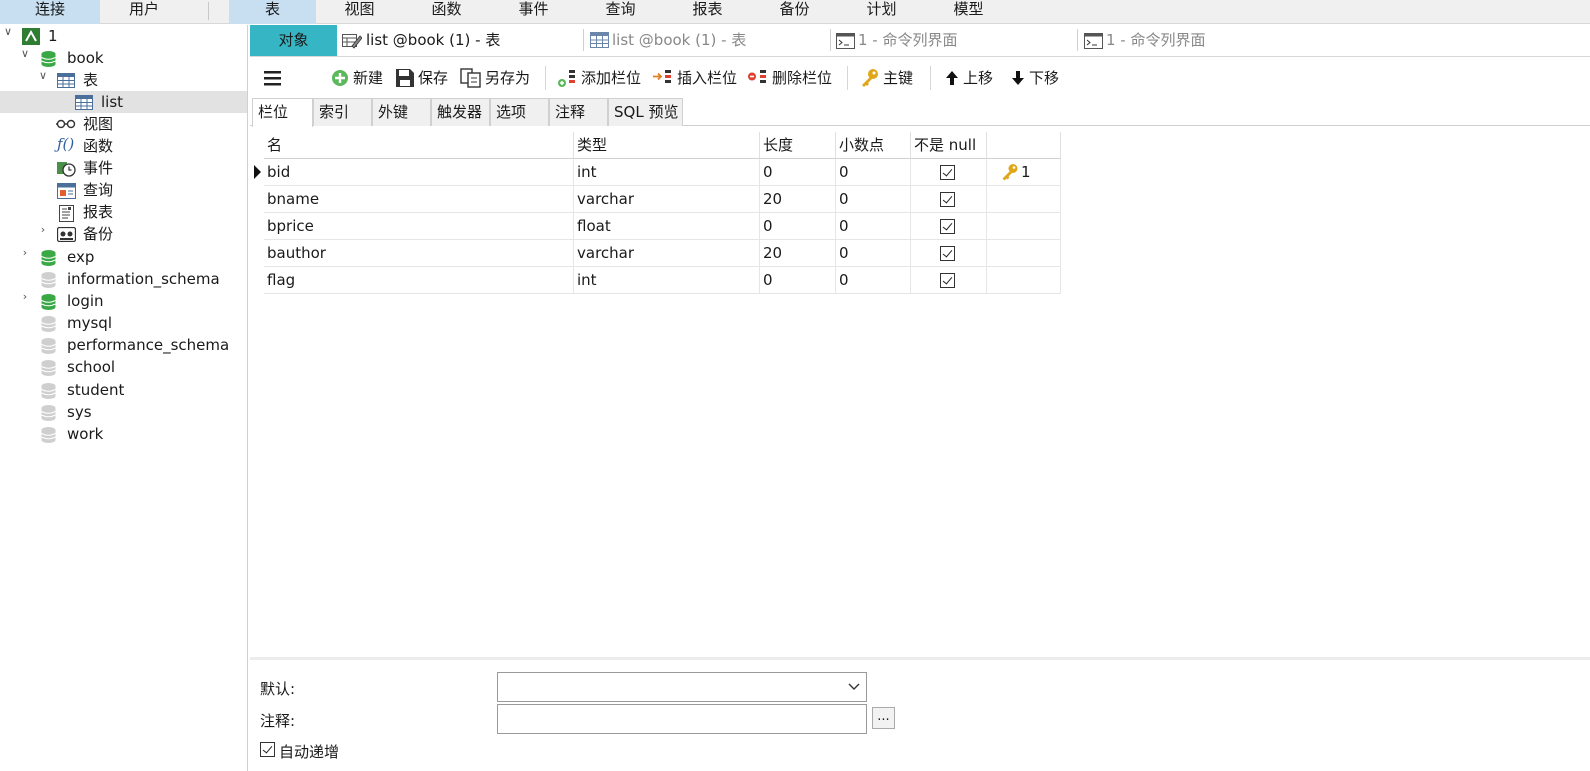 Image resolution: width=1590 pixels, height=771 pixels. Describe the element at coordinates (968, 78) in the screenshot. I see `move-up-button: 上移` at that location.